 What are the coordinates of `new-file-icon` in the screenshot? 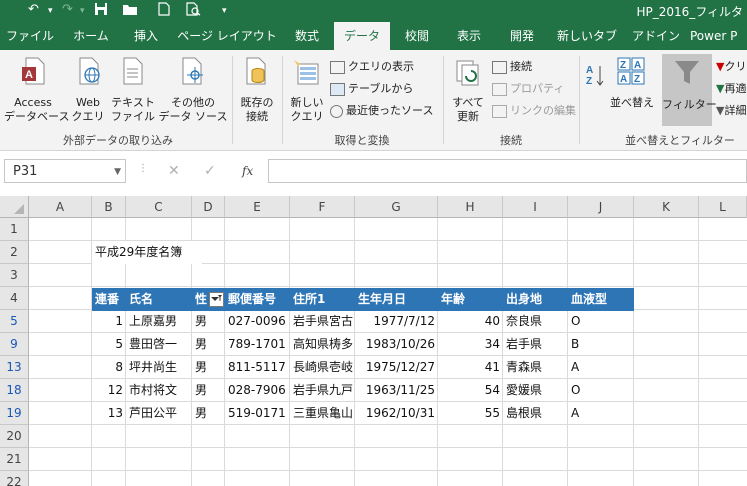 It's located at (164, 11).